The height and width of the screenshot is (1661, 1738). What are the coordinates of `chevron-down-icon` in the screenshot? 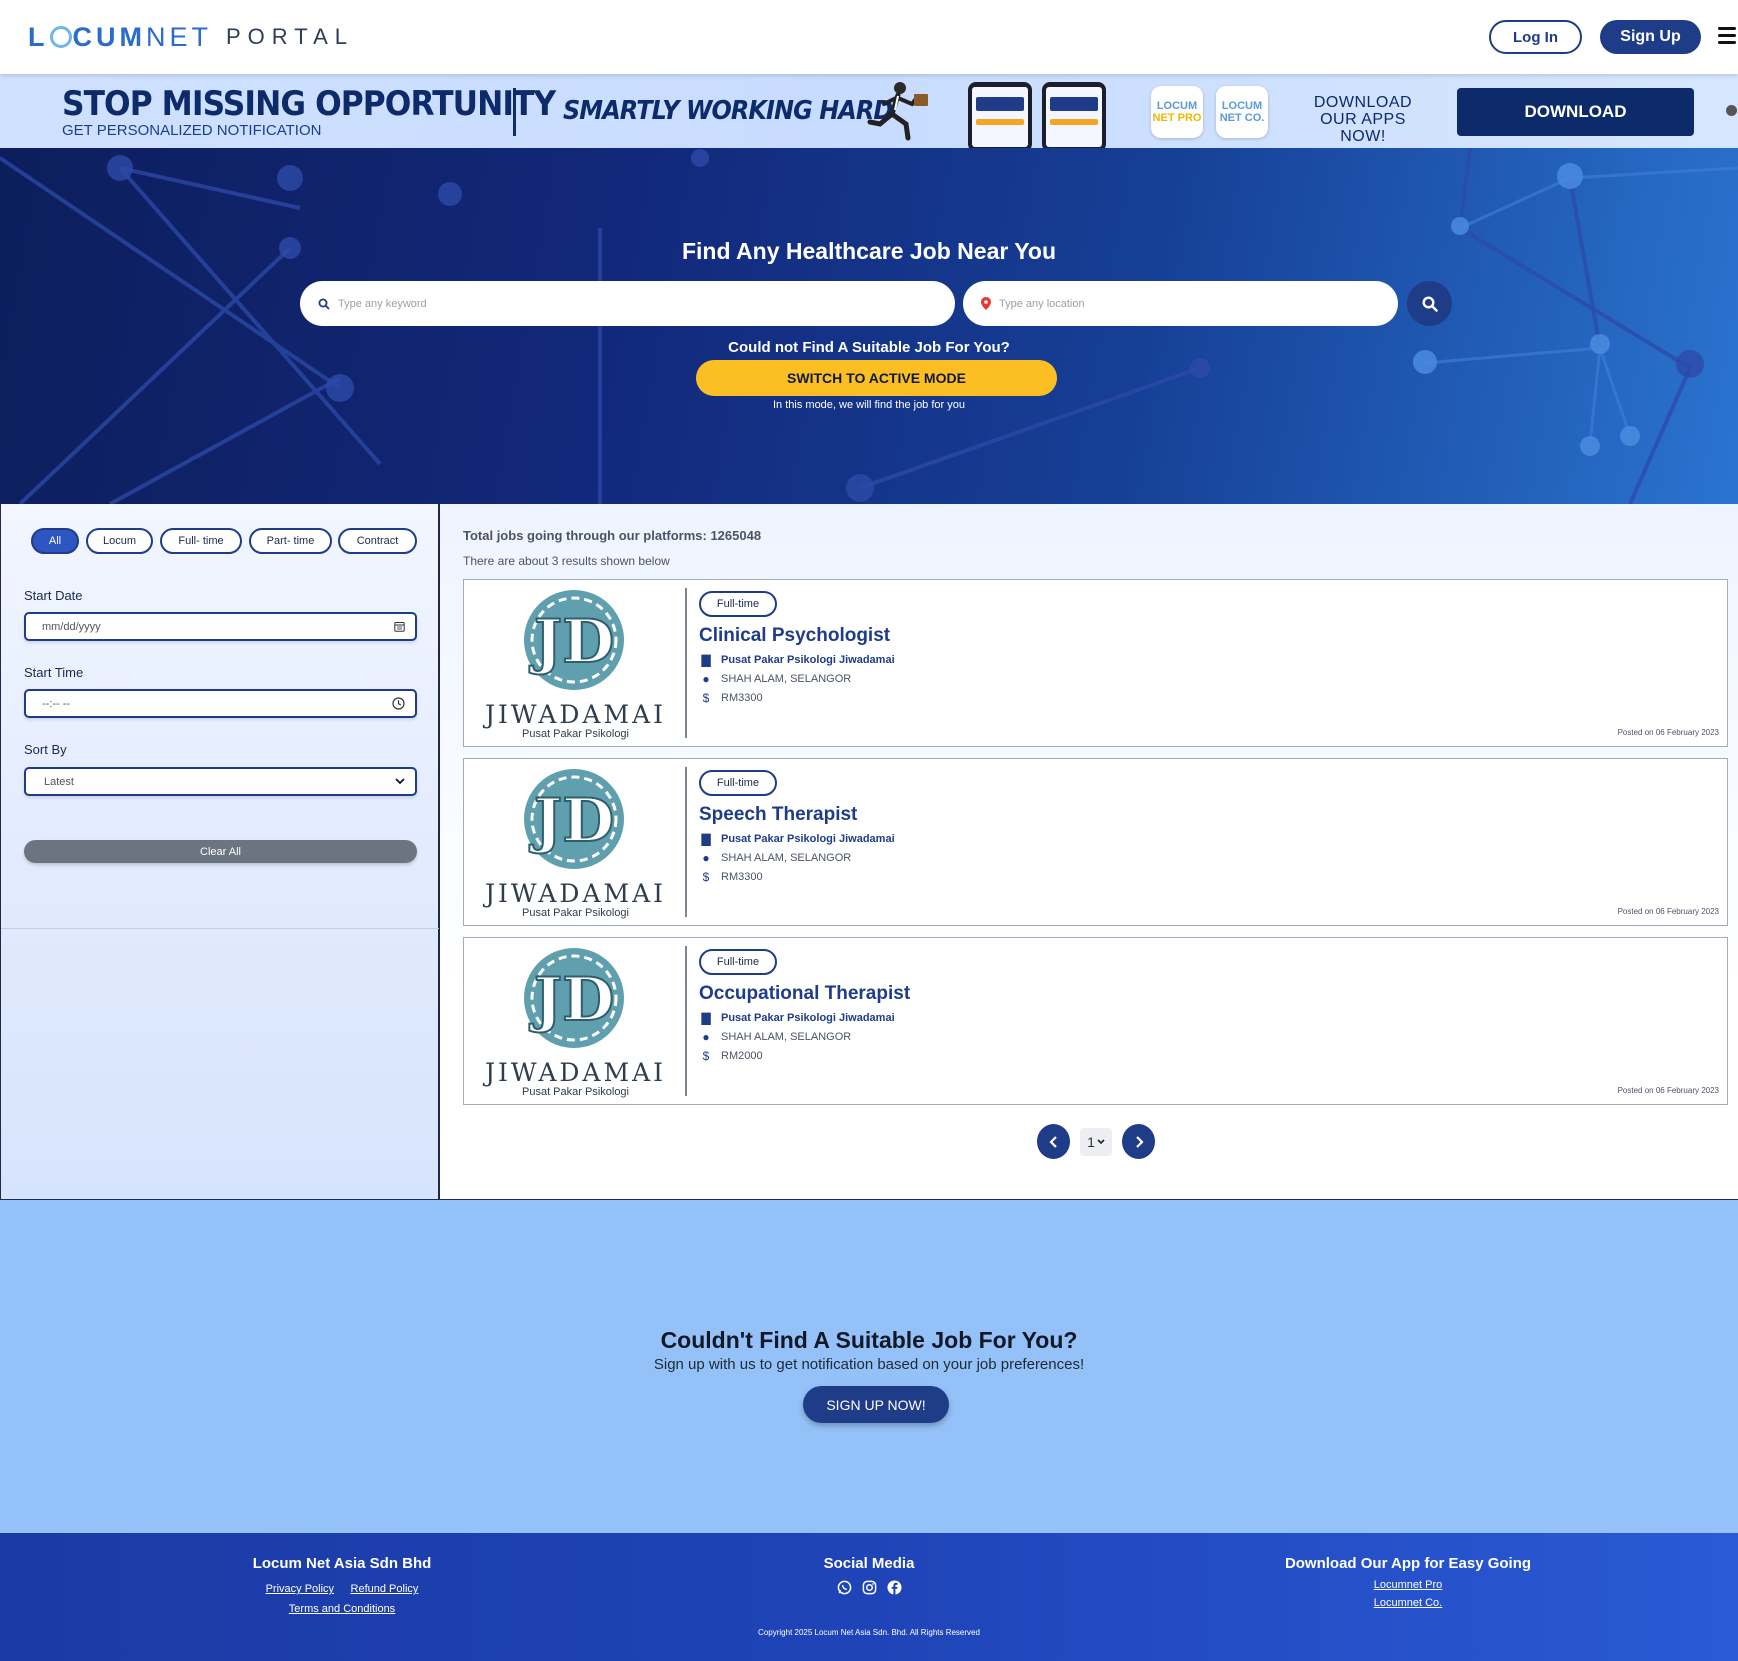 It's located at (400, 781).